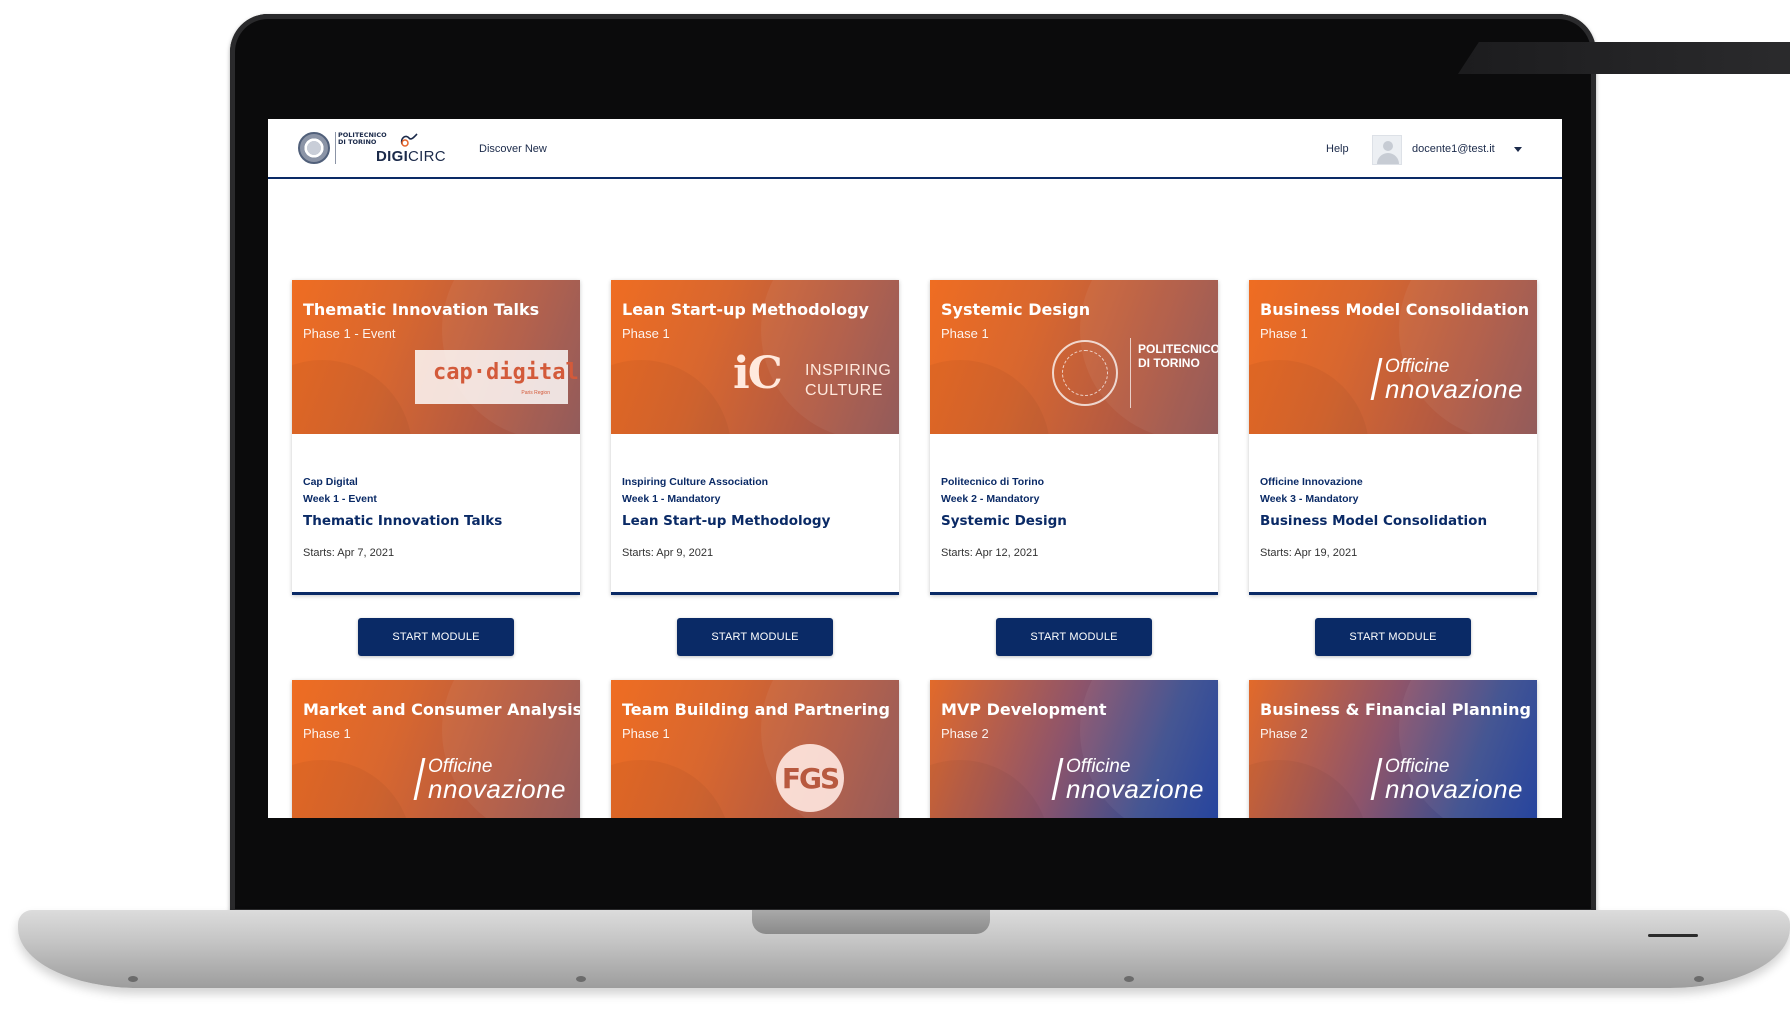 The height and width of the screenshot is (1010, 1790). Describe the element at coordinates (1395, 709) in the screenshot. I see `banner-title: Business & Financial Planning` at that location.